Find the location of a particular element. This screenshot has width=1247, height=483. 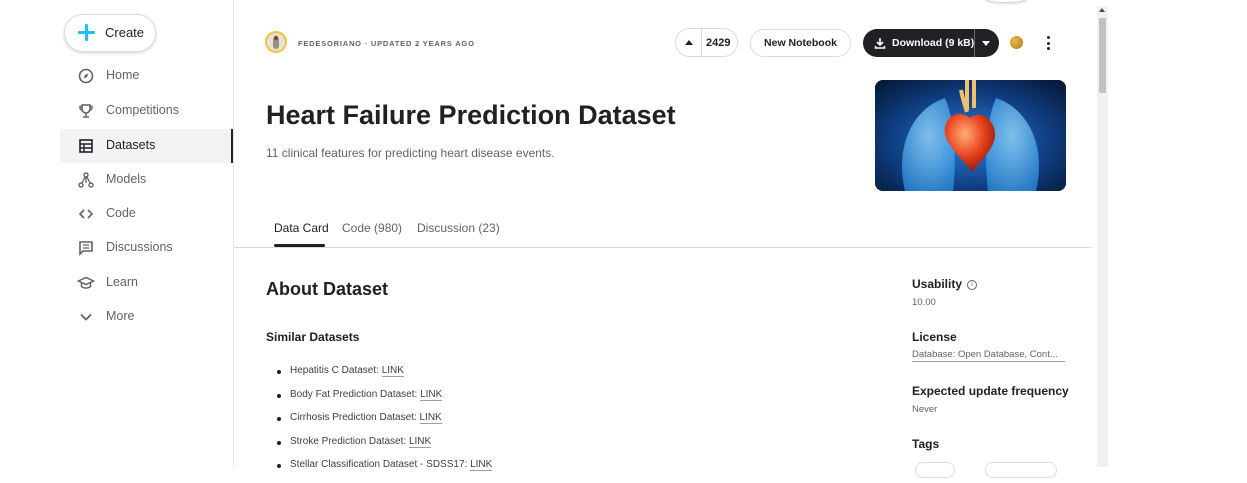

sidebar-item-more: More is located at coordinates (146, 317).